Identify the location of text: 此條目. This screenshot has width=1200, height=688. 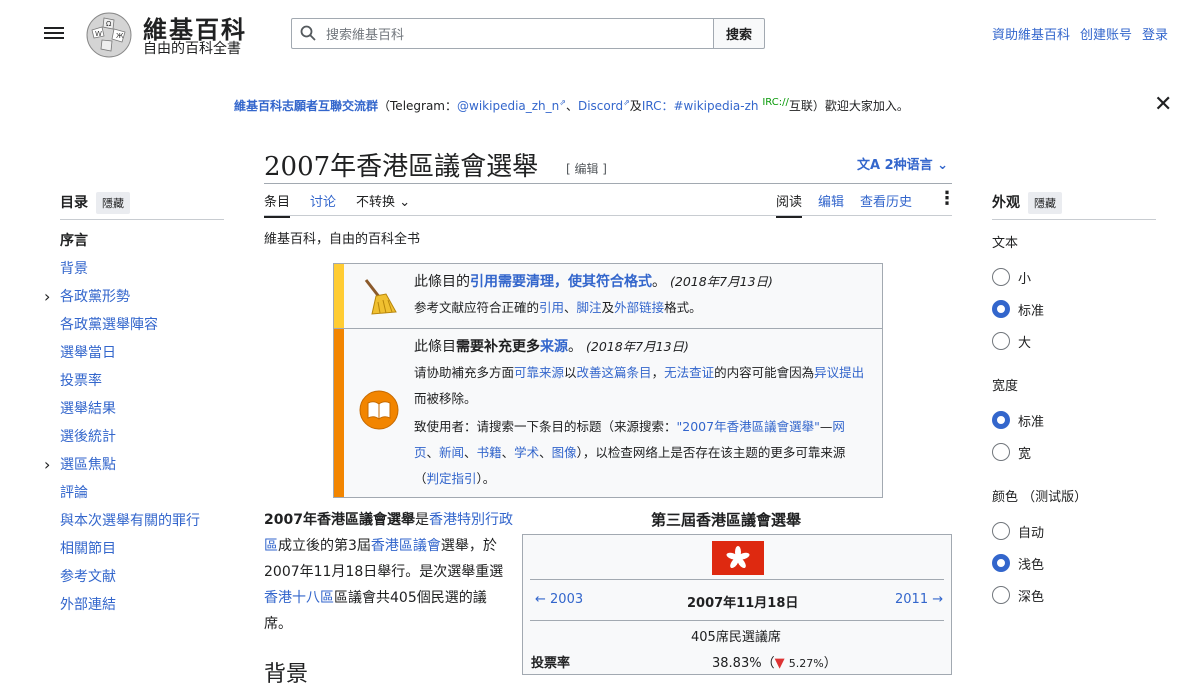
(435, 347).